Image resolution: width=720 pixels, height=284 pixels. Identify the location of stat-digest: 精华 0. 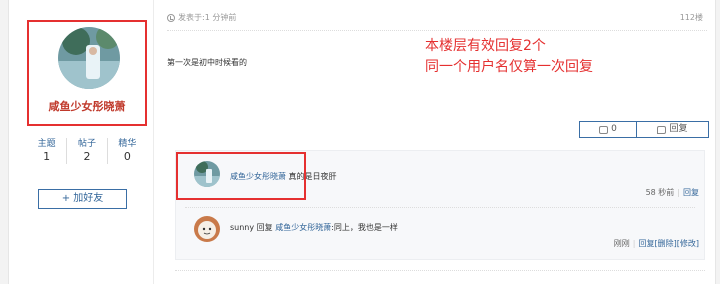
(127, 151).